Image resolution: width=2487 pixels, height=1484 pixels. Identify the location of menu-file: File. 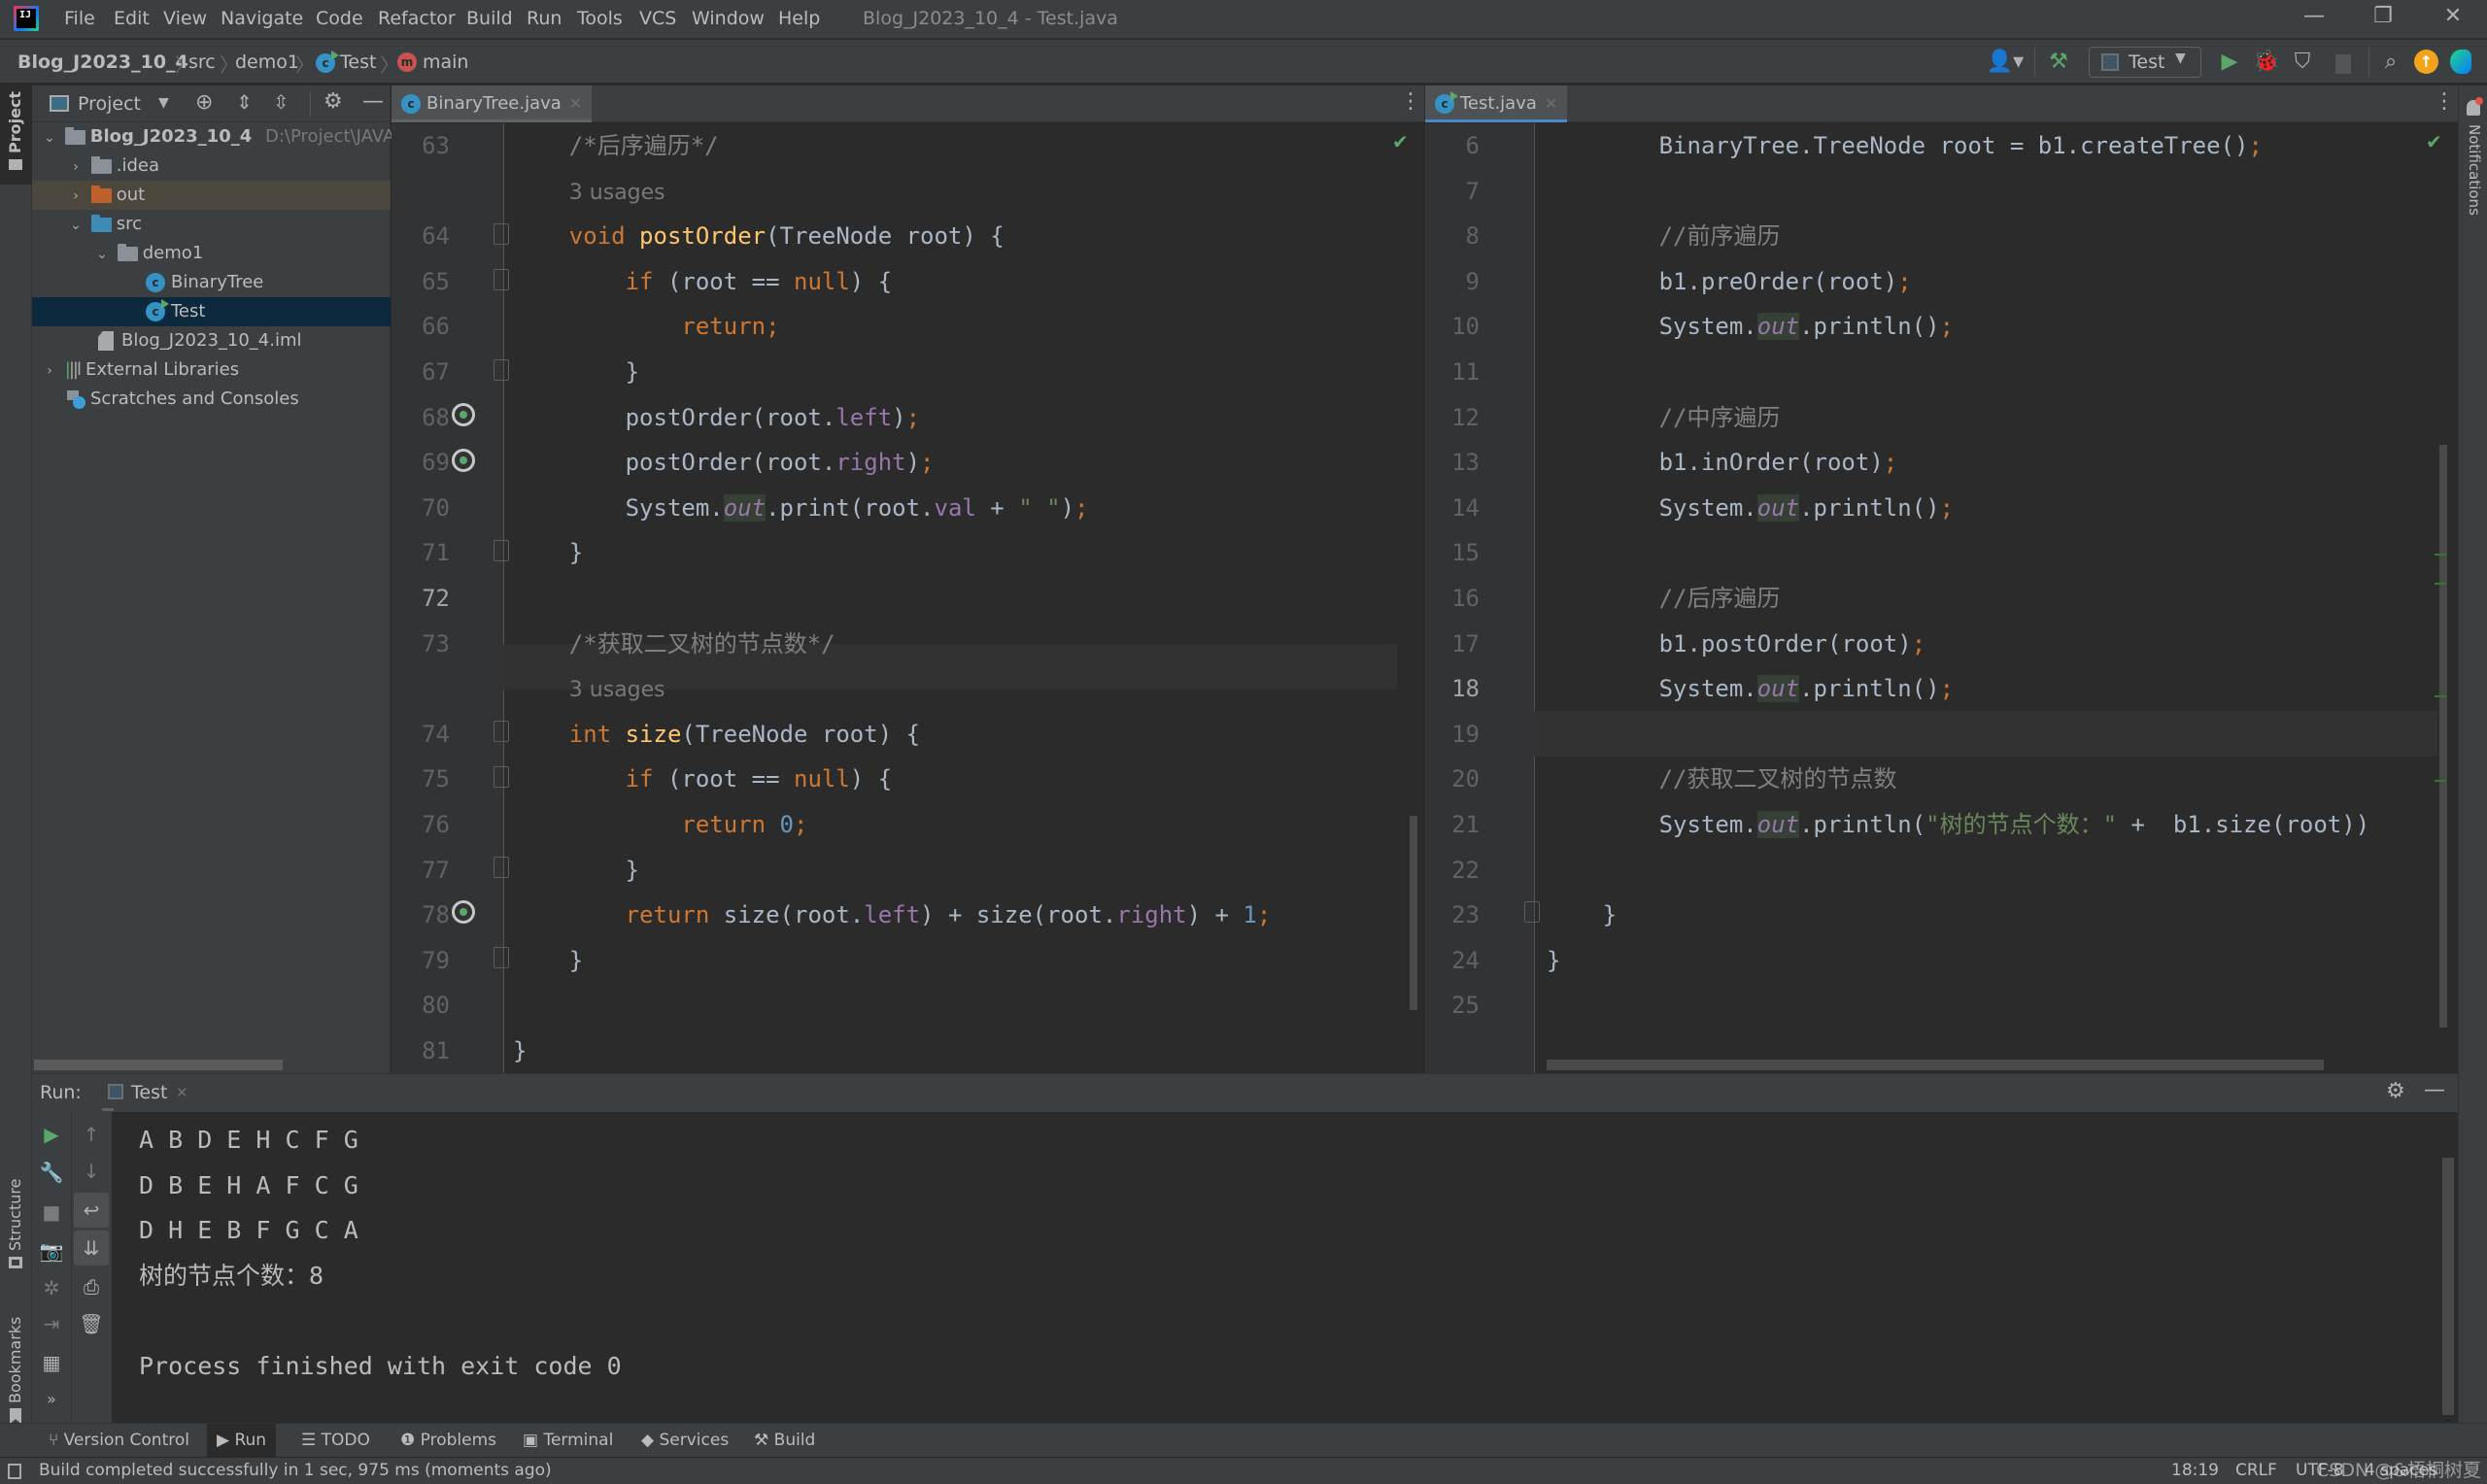
(79, 18).